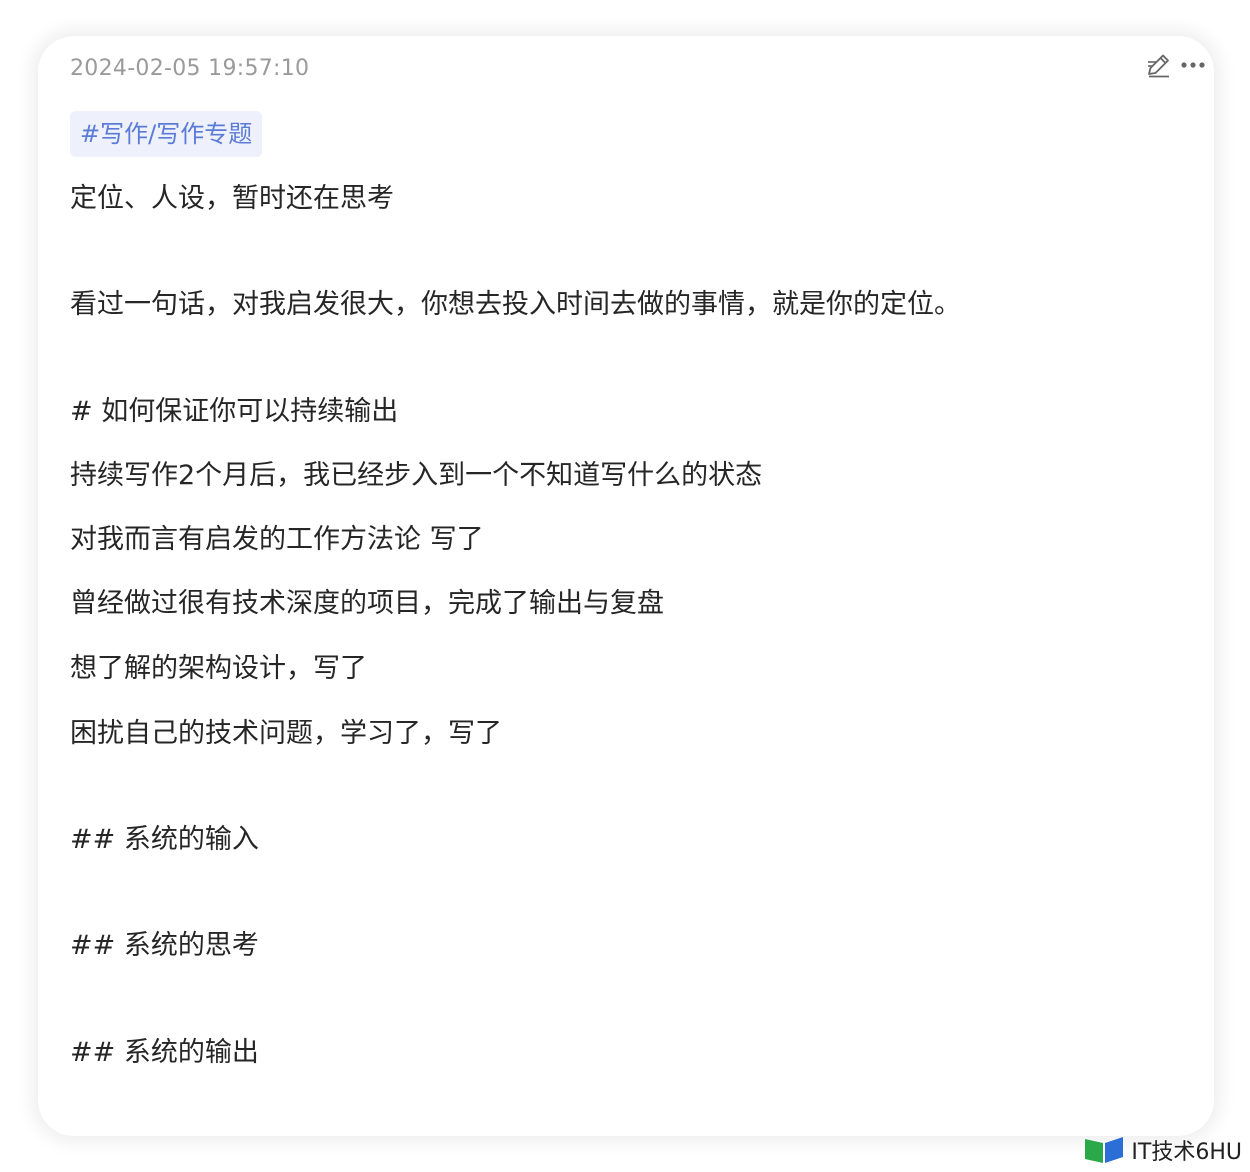 The width and height of the screenshot is (1250, 1172). Describe the element at coordinates (367, 603) in the screenshot. I see `content-line: 曾经做过很有技术深度的项目，完成了输出与复盘` at that location.